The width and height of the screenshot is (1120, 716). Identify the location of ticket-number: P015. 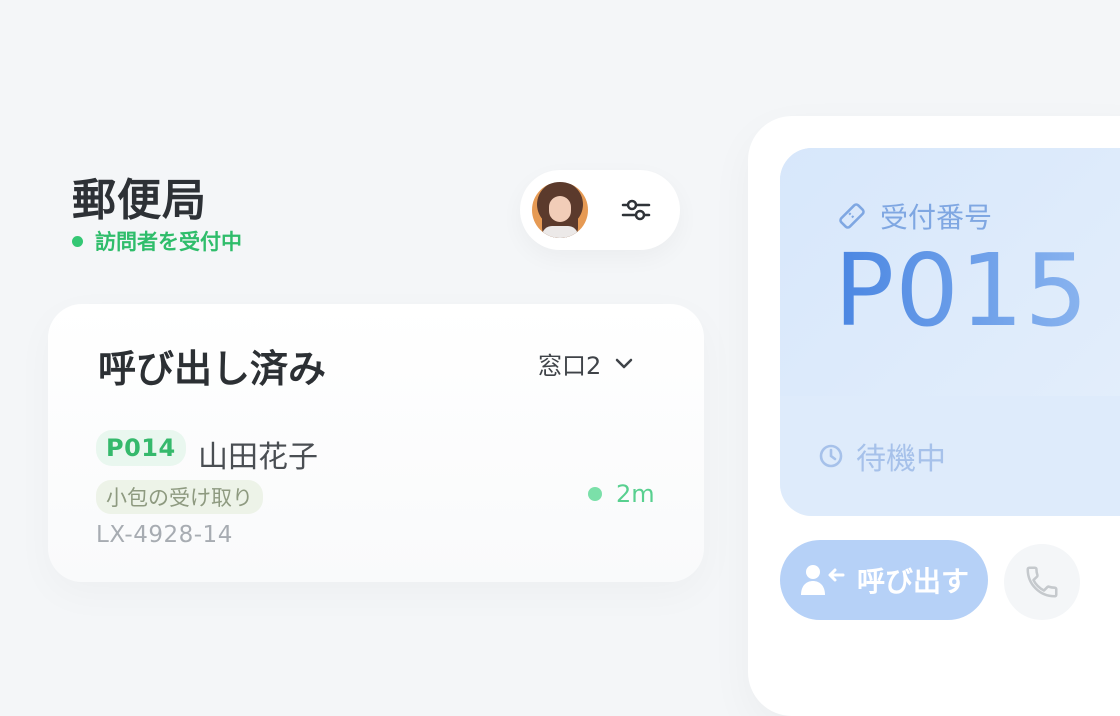
(962, 290).